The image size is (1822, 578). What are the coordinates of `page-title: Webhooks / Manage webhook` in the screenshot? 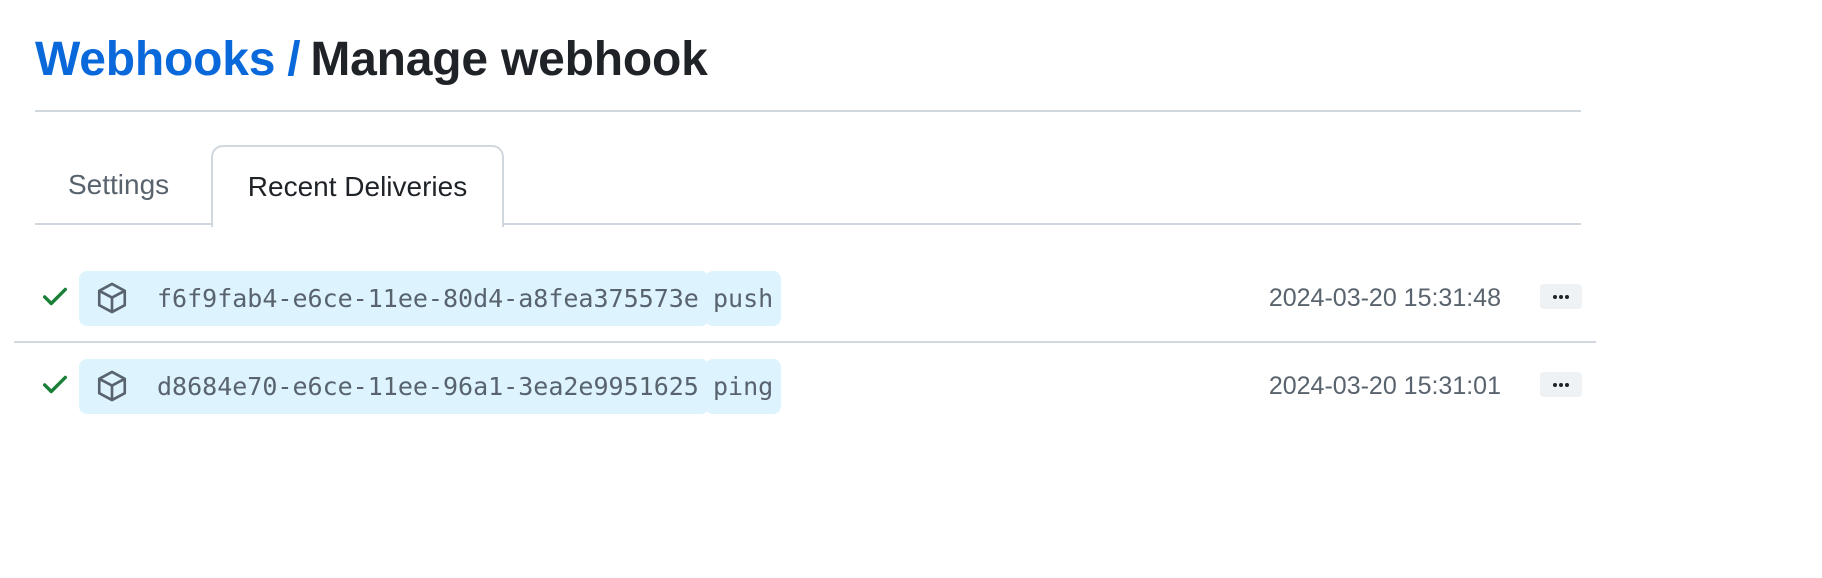 It's located at (371, 60).